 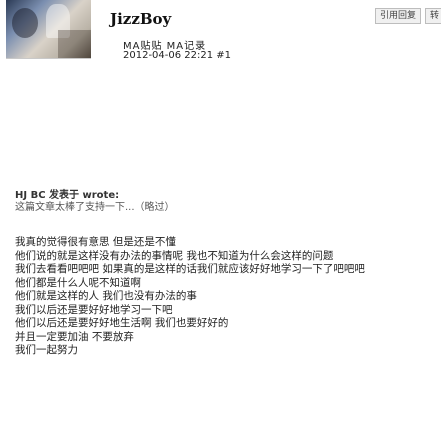 I want to click on author-name: JizzBoy, so click(x=140, y=19).